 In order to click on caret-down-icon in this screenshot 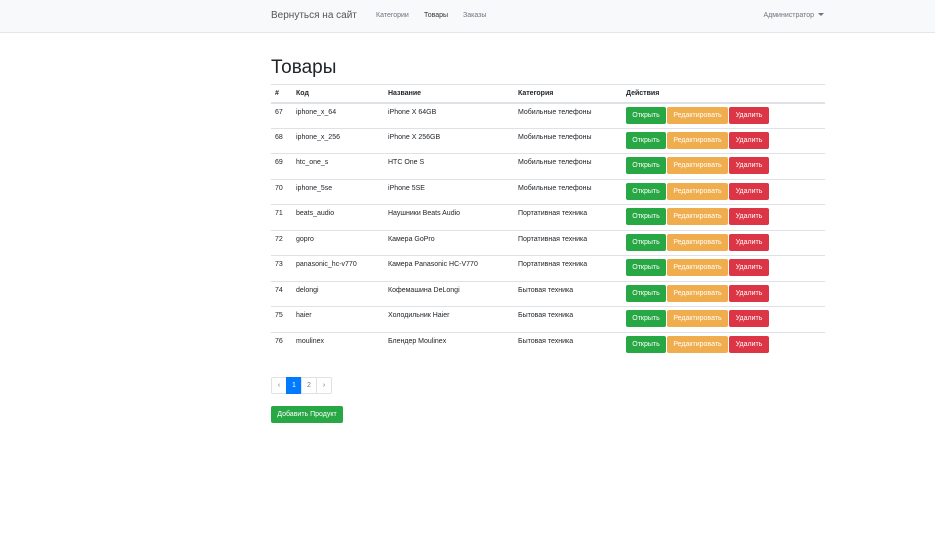, I will do `click(821, 14)`.